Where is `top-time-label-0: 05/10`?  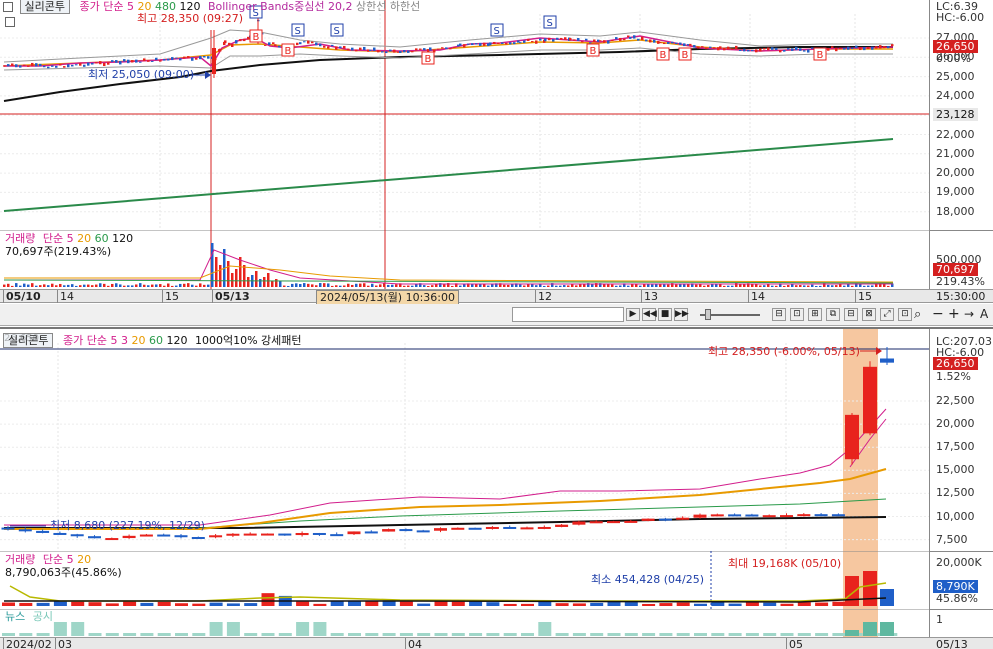
top-time-label-0: 05/10 is located at coordinates (22, 296).